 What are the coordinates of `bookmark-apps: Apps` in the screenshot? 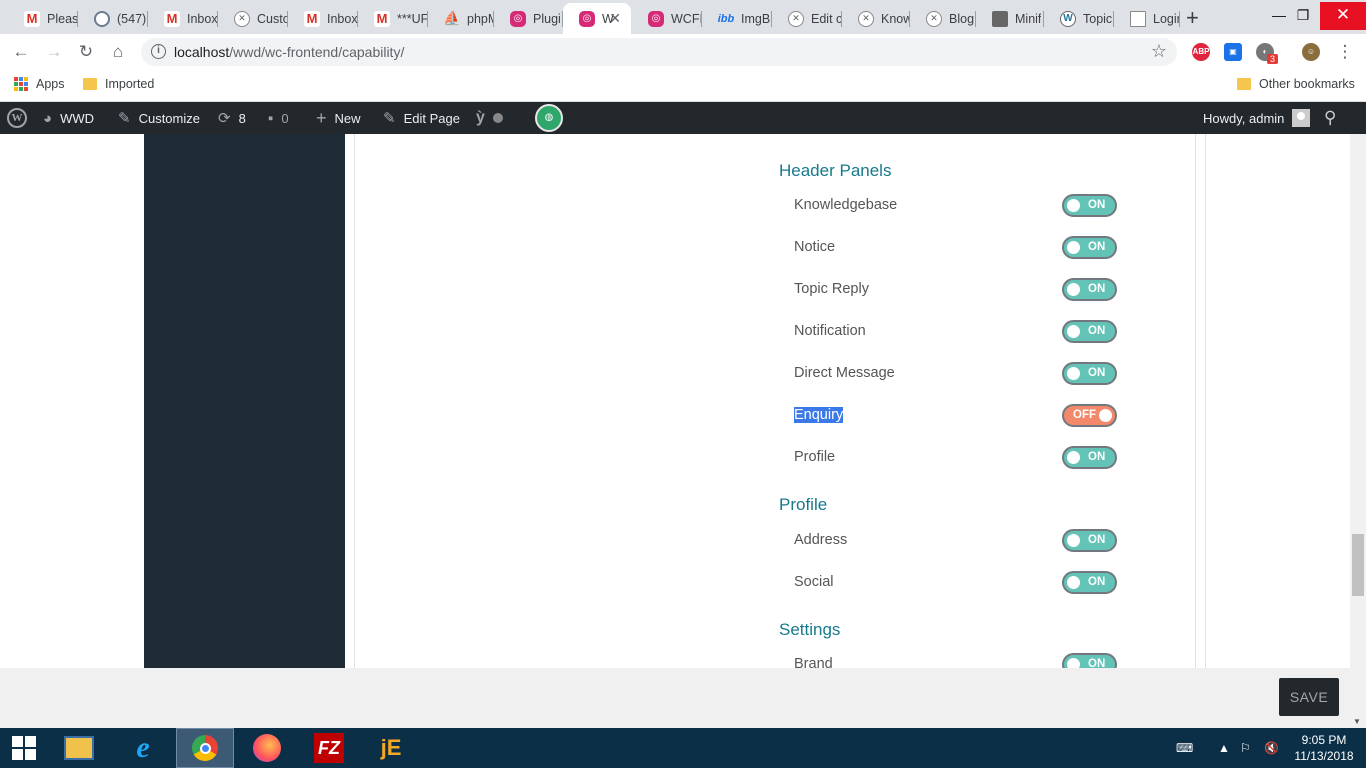 It's located at (39, 84).